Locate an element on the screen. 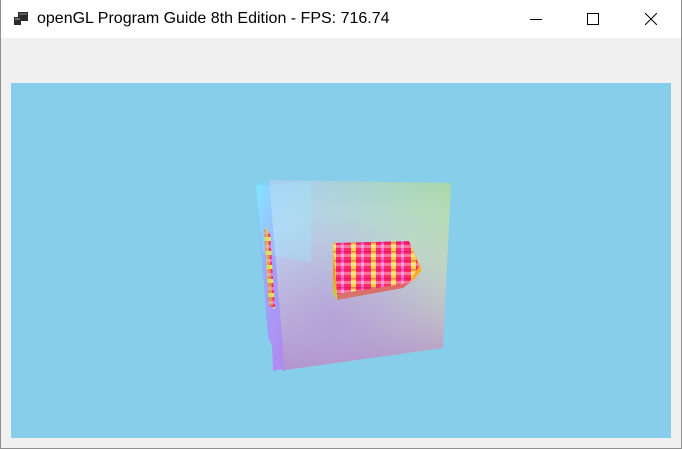 The height and width of the screenshot is (449, 682). rendered-scene is located at coordinates (353, 275).